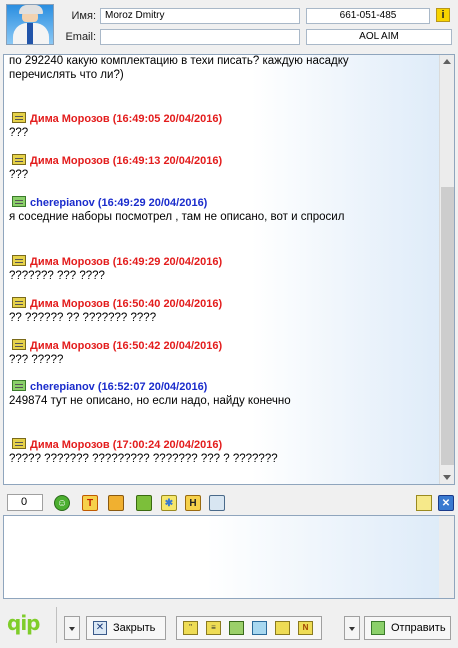 The image size is (458, 648). What do you see at coordinates (379, 37) in the screenshot?
I see `protocol-field: AOL AIM` at bounding box center [379, 37].